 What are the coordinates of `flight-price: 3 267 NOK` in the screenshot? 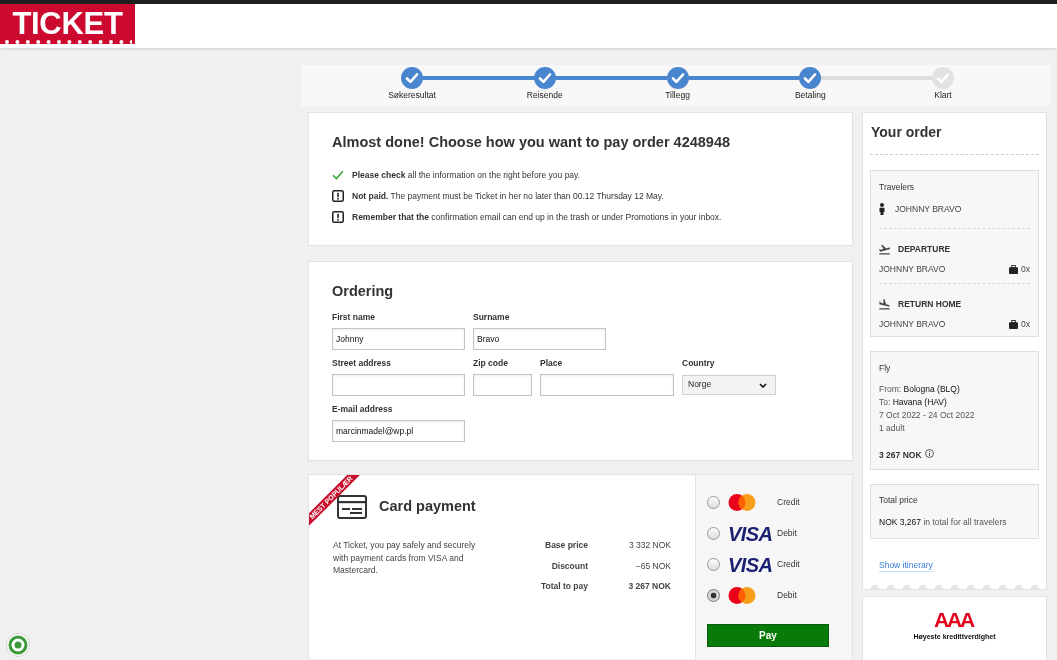 It's located at (900, 455).